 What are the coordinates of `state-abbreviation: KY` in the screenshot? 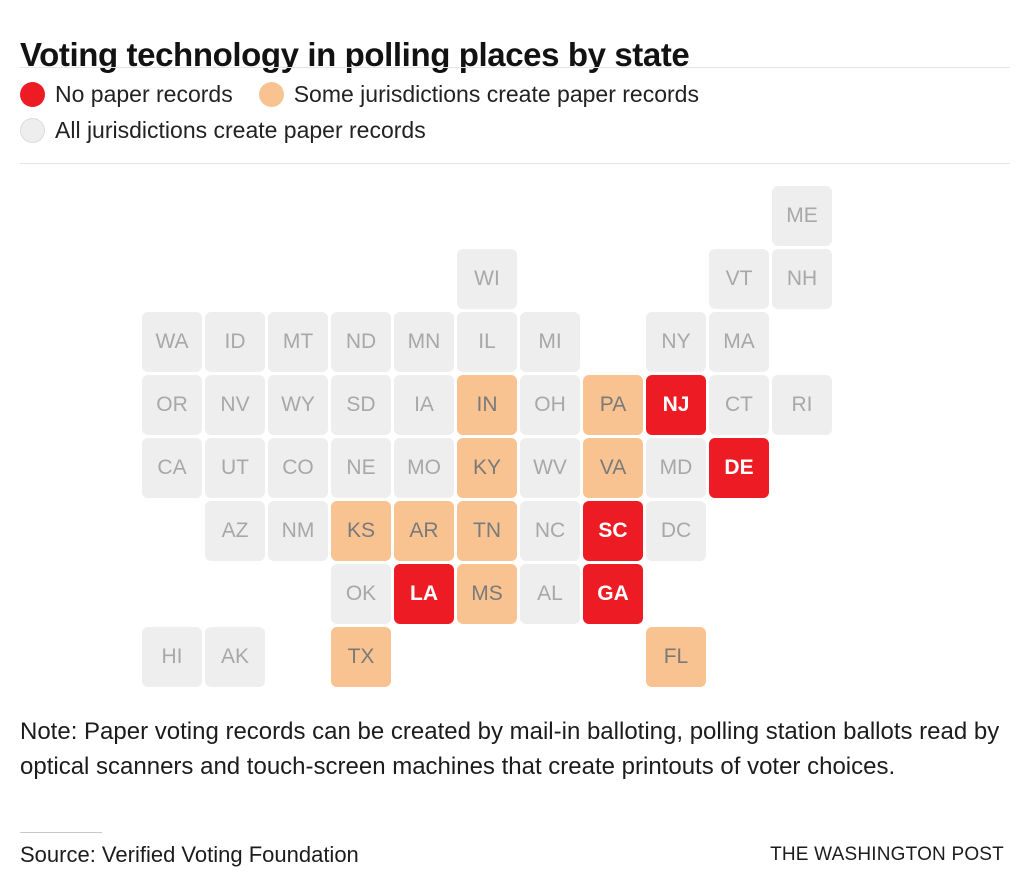 It's located at (486, 467).